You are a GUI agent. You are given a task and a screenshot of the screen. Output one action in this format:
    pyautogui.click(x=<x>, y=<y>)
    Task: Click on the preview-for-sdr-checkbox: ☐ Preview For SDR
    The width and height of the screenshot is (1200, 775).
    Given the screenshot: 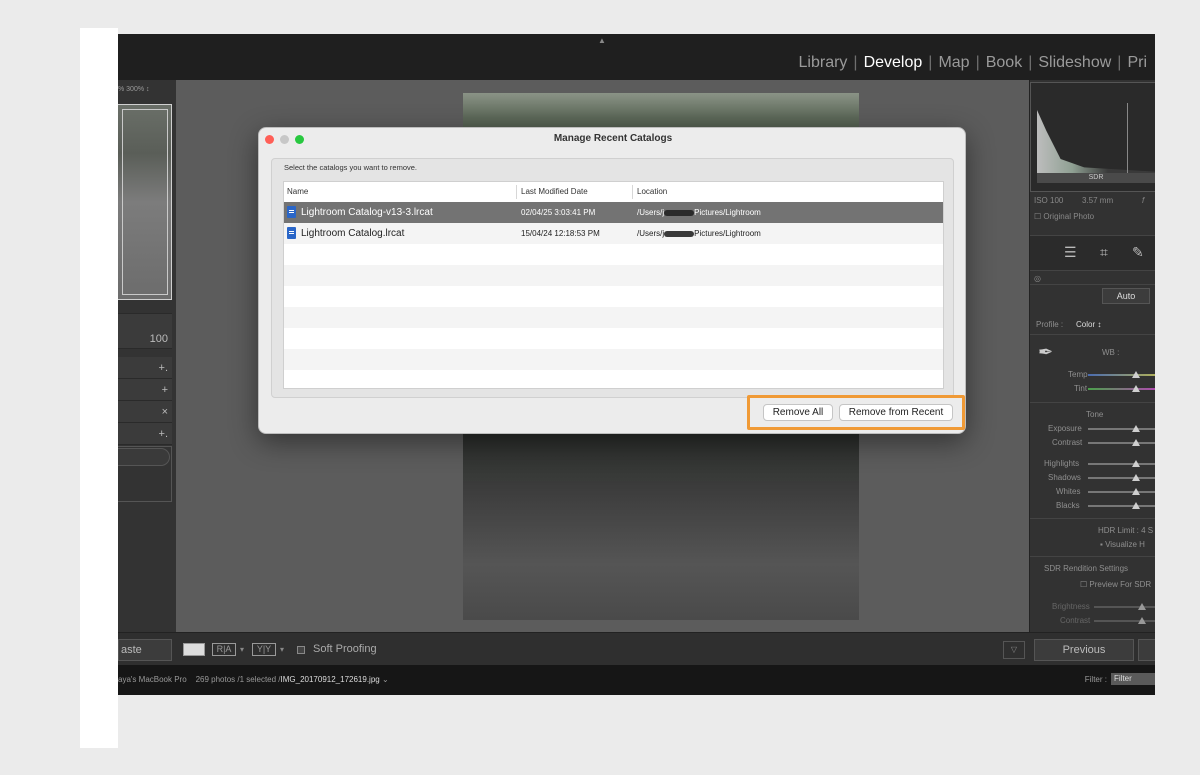 What is the action you would take?
    pyautogui.click(x=1115, y=584)
    